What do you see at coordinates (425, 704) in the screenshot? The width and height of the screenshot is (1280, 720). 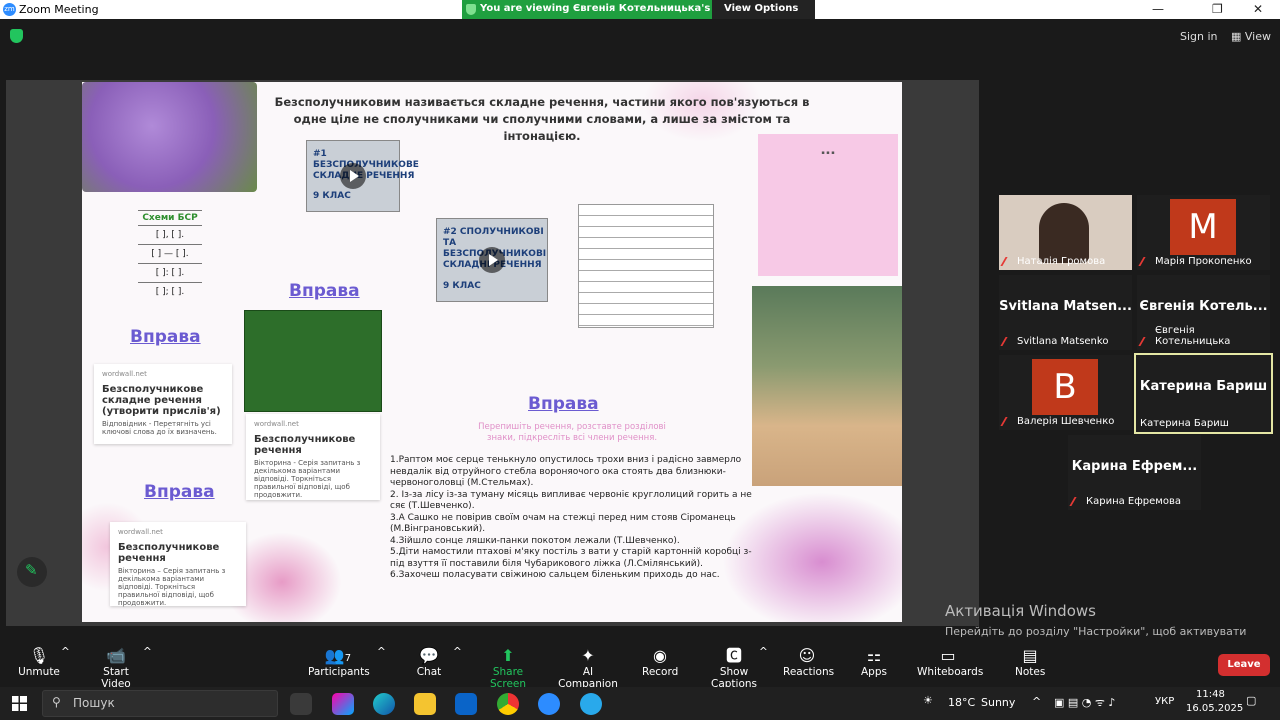 I see `file-explorer-icon` at bounding box center [425, 704].